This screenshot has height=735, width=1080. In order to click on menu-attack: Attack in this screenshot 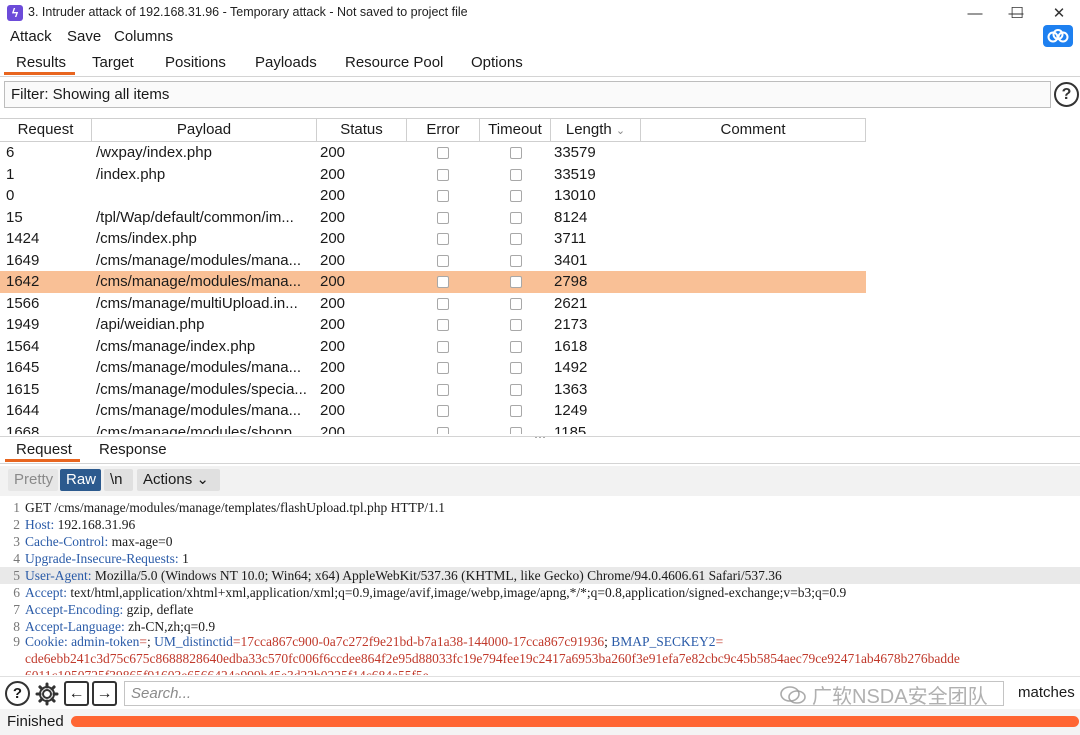, I will do `click(31, 36)`.